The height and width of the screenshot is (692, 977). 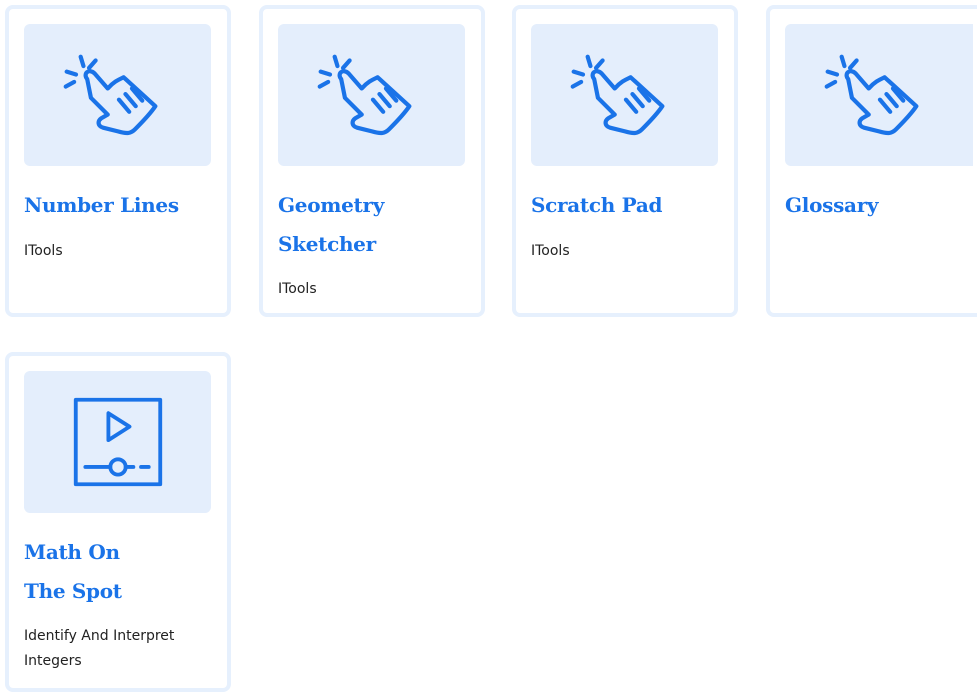 I want to click on card-title: Glossary, so click(x=877, y=205).